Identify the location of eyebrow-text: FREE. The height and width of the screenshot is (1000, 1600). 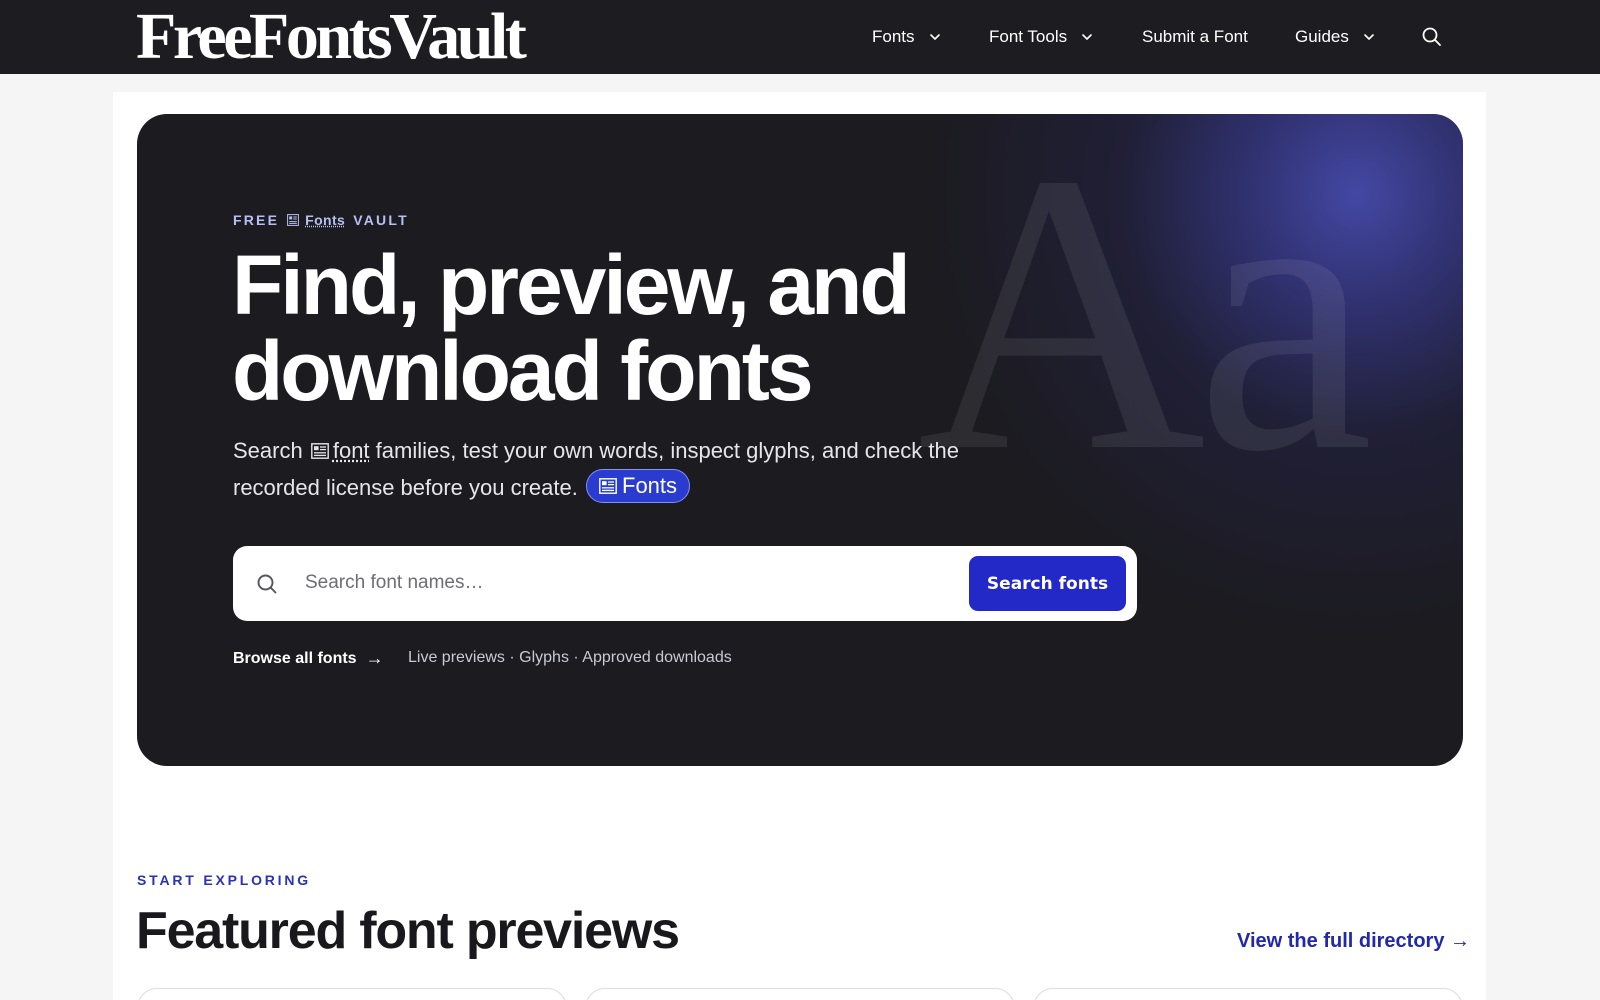
(256, 220).